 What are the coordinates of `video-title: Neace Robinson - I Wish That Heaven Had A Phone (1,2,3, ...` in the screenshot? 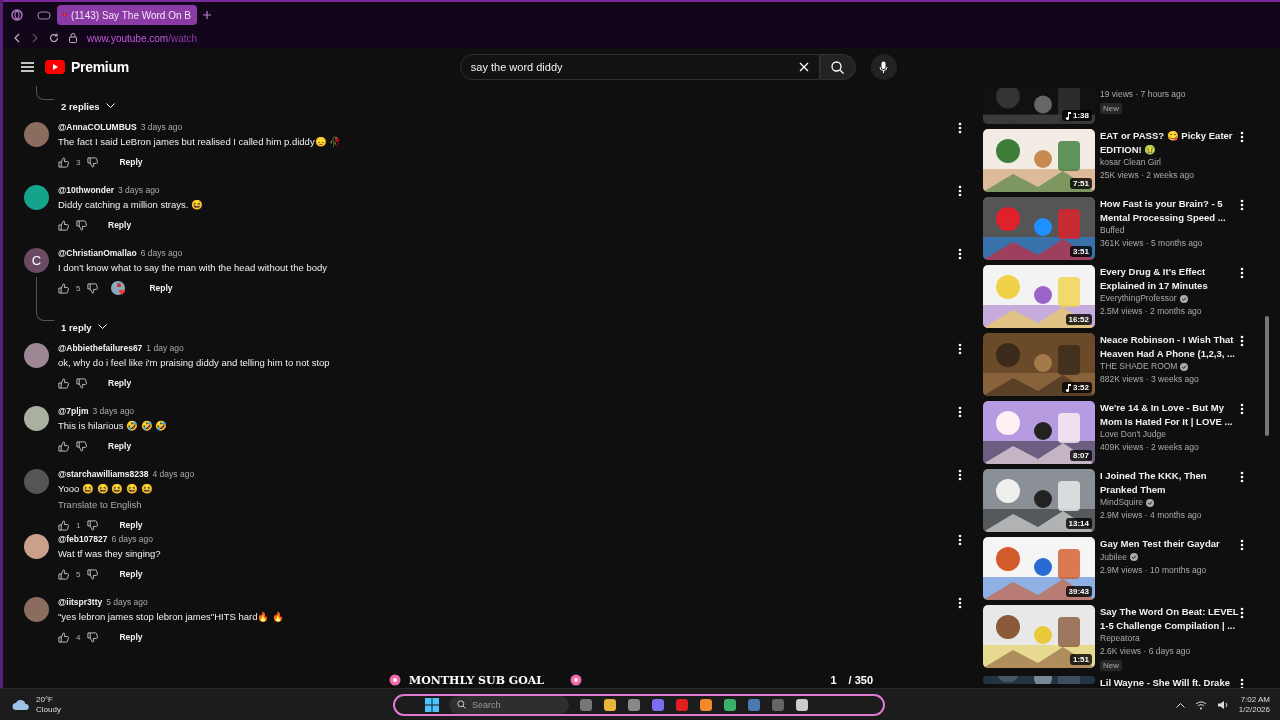 It's located at (1170, 346).